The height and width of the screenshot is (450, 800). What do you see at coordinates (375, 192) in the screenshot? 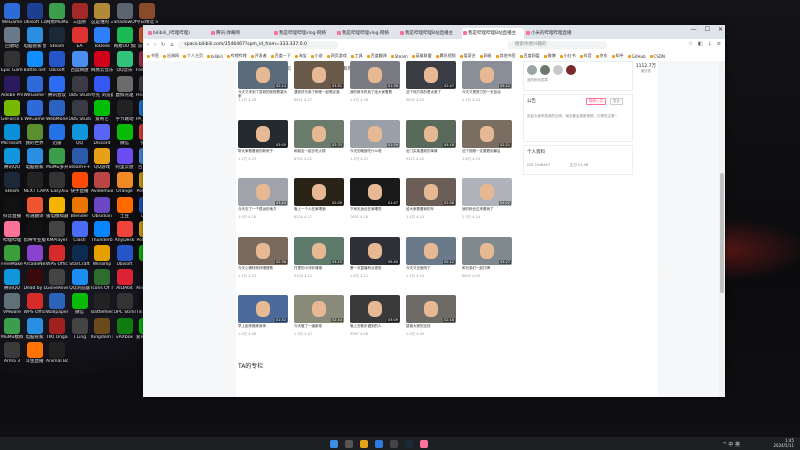
I see `video-thumbnail: 01:47` at bounding box center [375, 192].